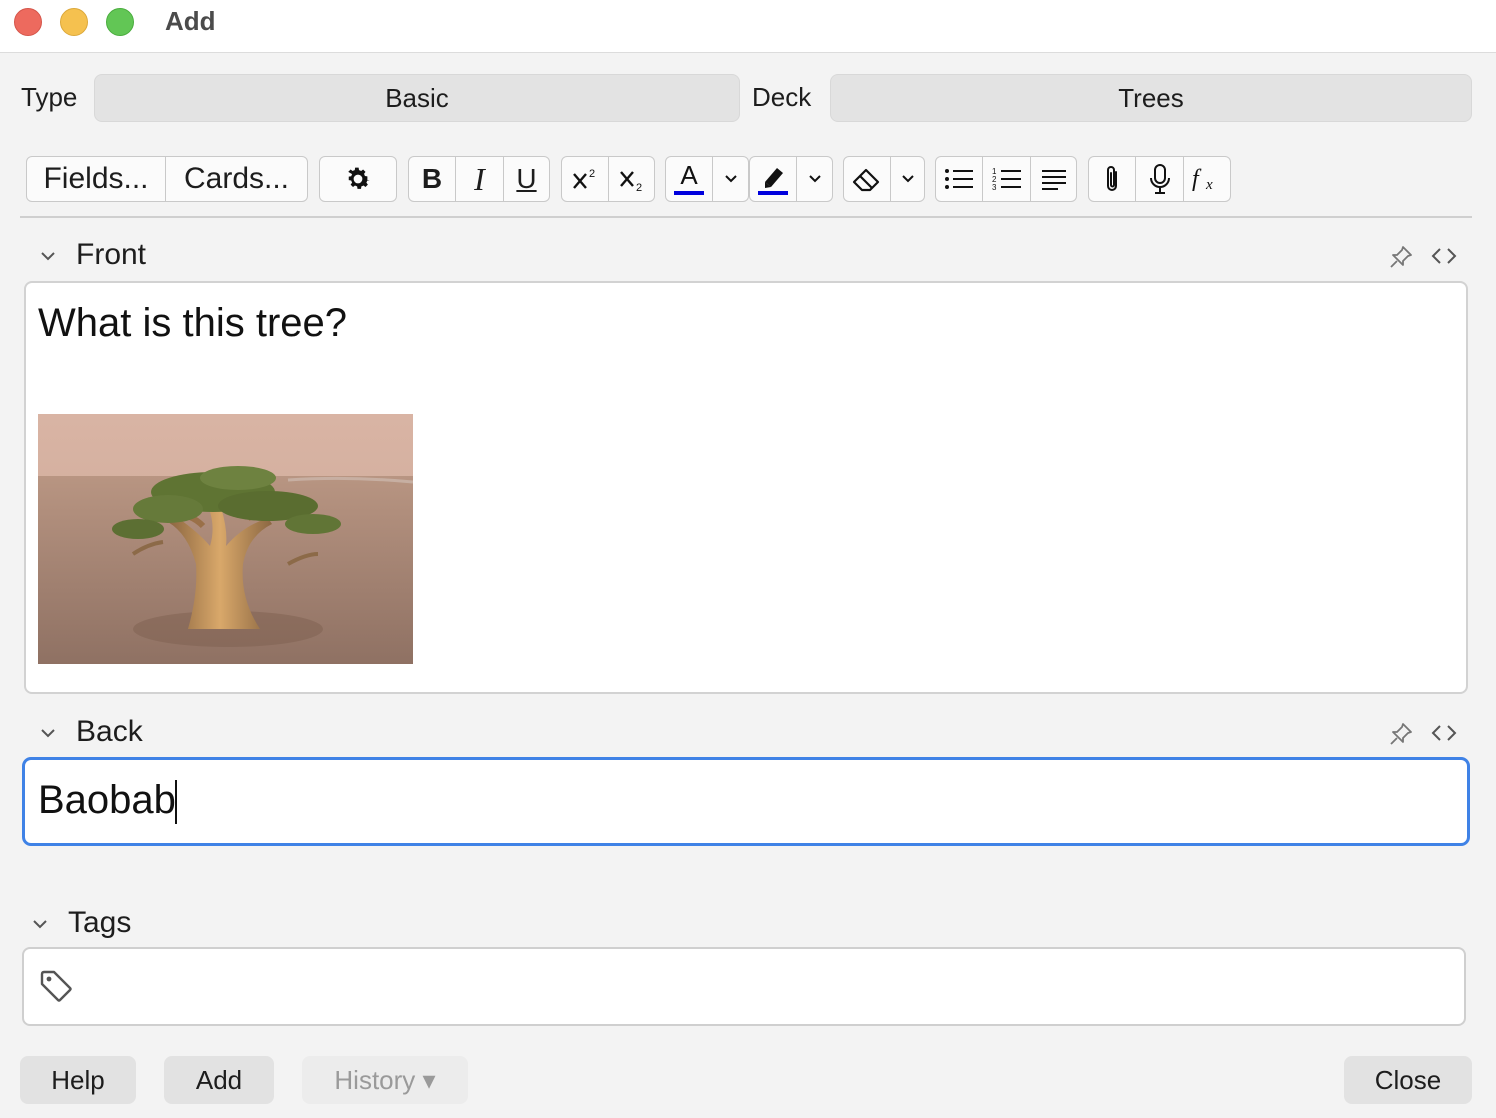 The height and width of the screenshot is (1118, 1496). I want to click on history-button: History ▾, so click(385, 1080).